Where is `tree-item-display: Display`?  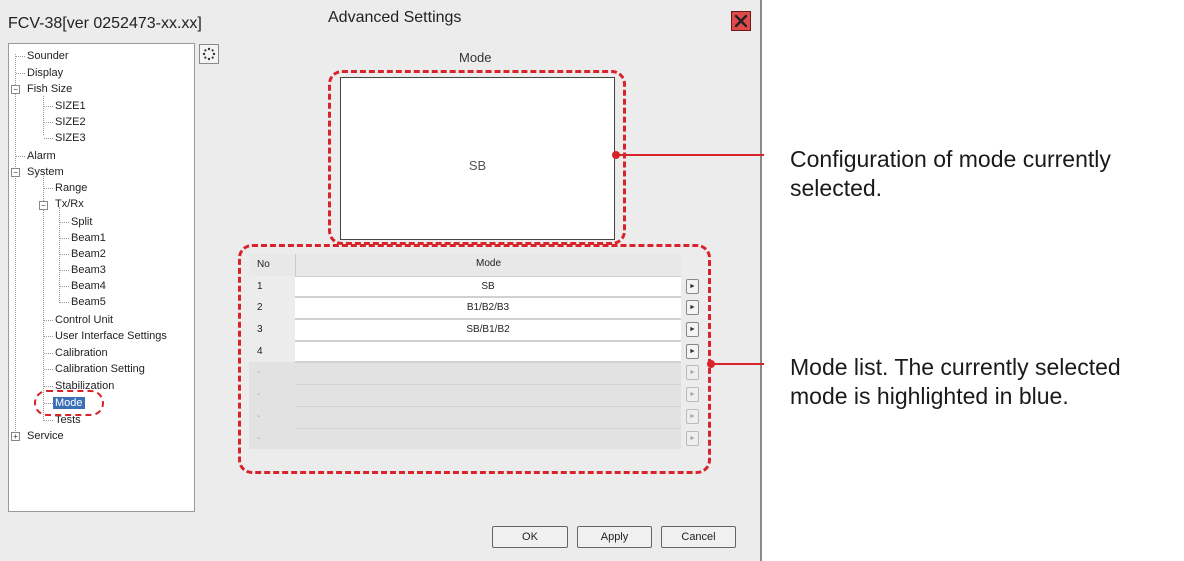 tree-item-display: Display is located at coordinates (45, 73).